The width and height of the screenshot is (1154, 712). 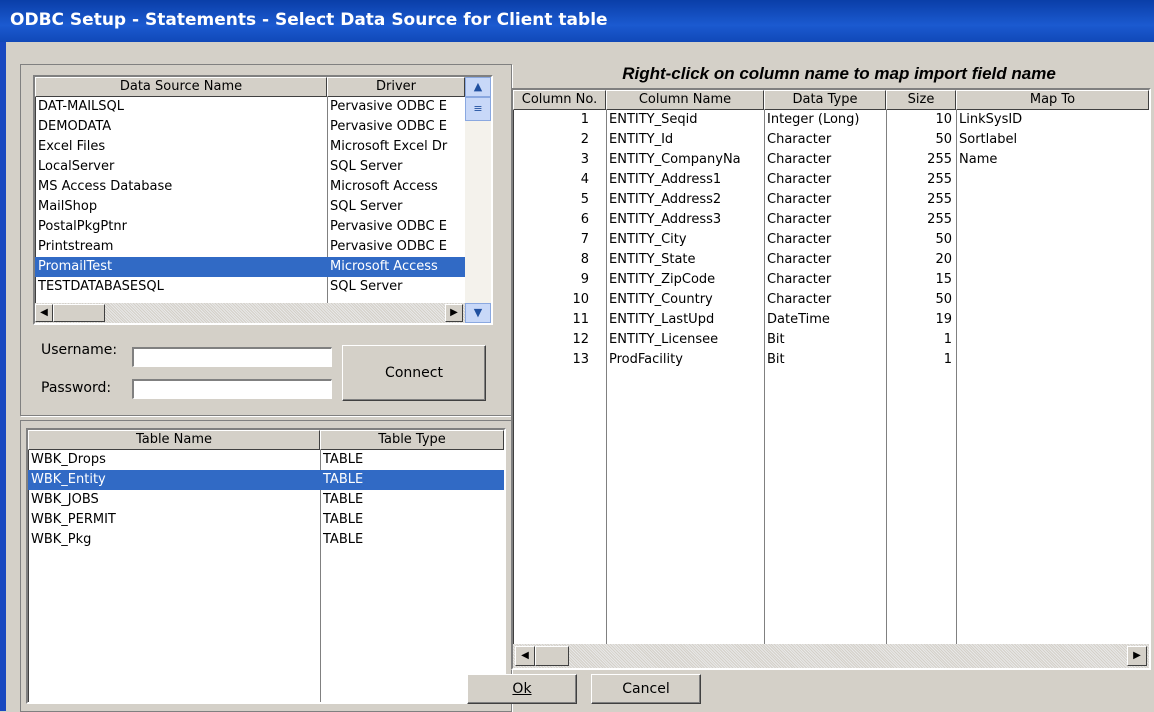 What do you see at coordinates (1137, 656) in the screenshot?
I see `columns-scroll-right-button: ▶` at bounding box center [1137, 656].